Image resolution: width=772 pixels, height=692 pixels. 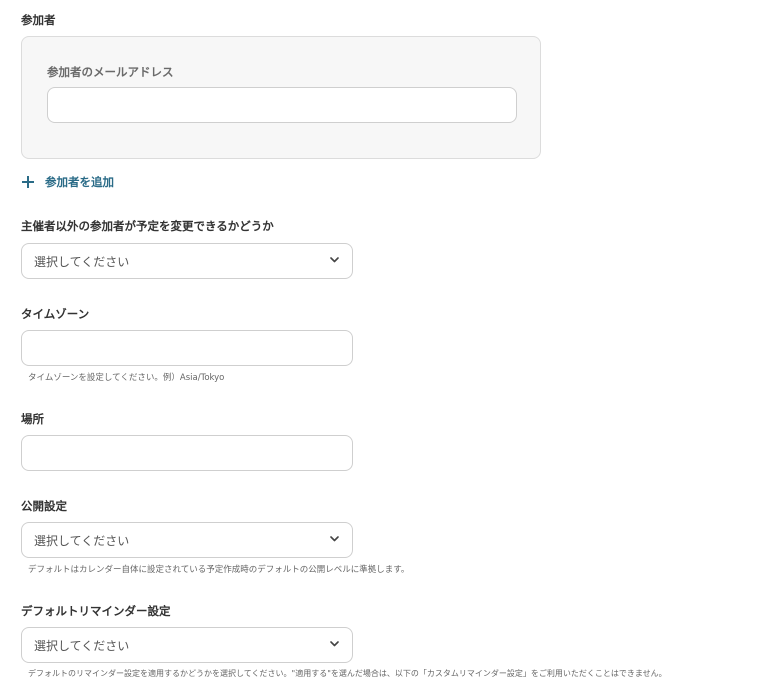 I want to click on plus-icon, so click(x=28, y=182).